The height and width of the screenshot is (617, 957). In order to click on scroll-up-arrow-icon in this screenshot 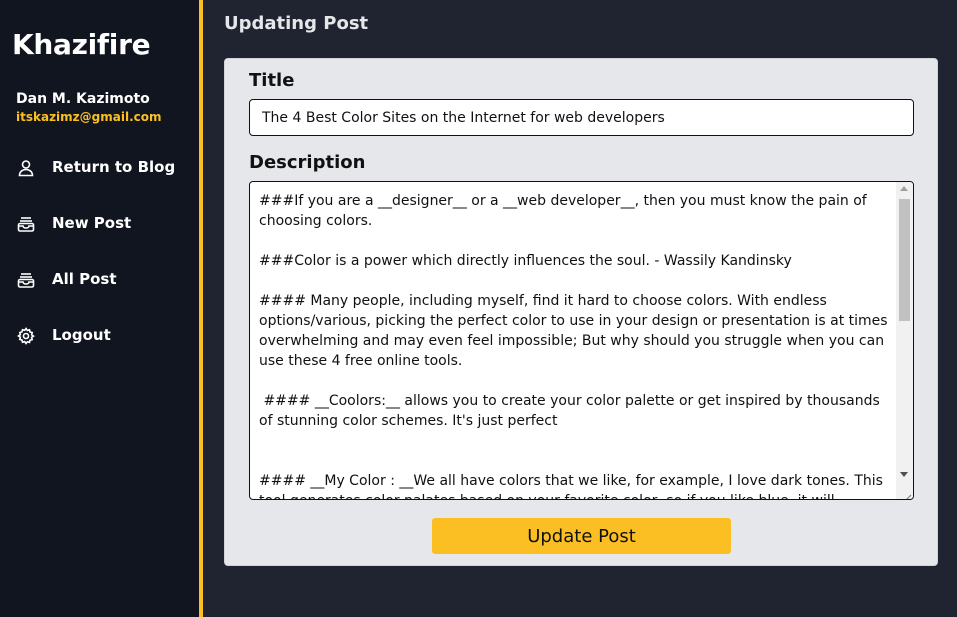, I will do `click(904, 188)`.